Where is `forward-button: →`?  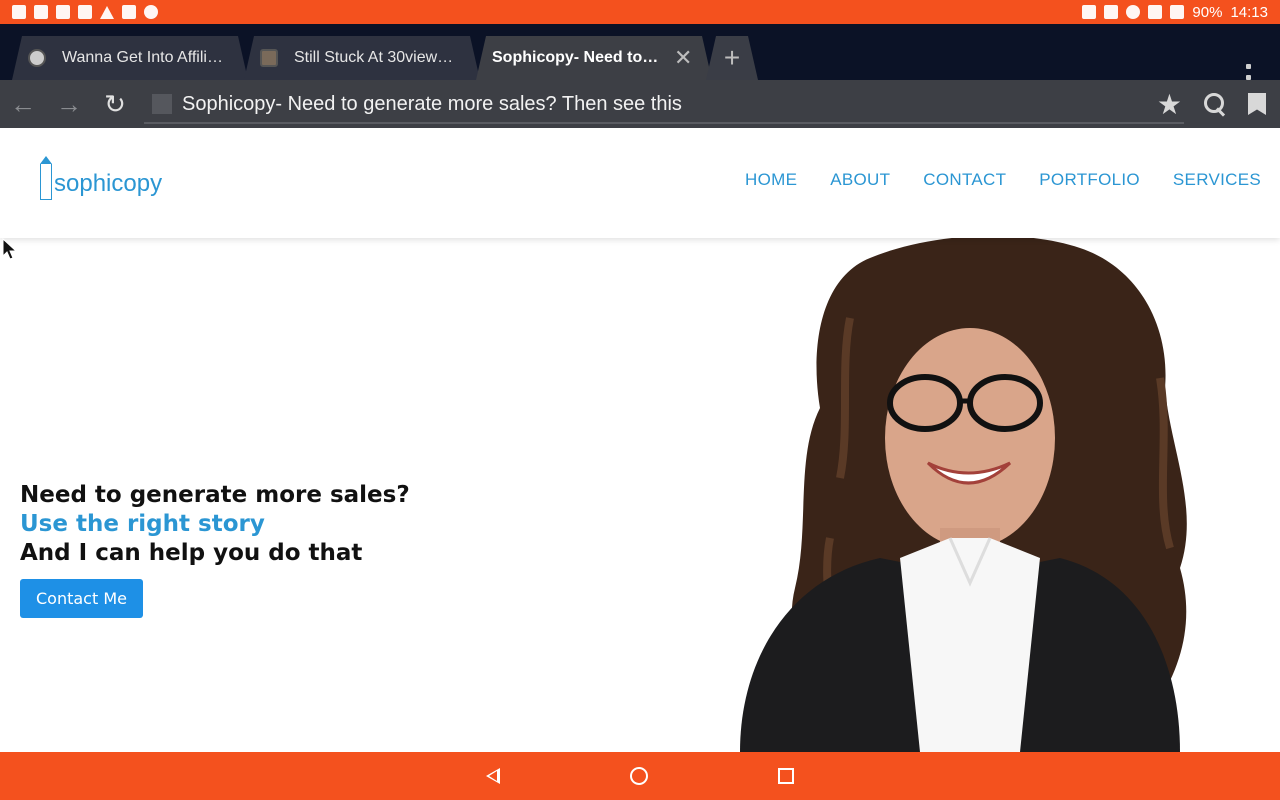 forward-button: → is located at coordinates (69, 104).